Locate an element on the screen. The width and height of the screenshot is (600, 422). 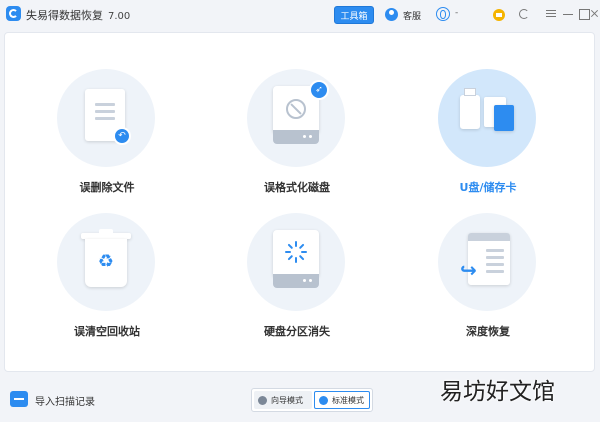
sd-card-icon is located at coordinates (504, 118).